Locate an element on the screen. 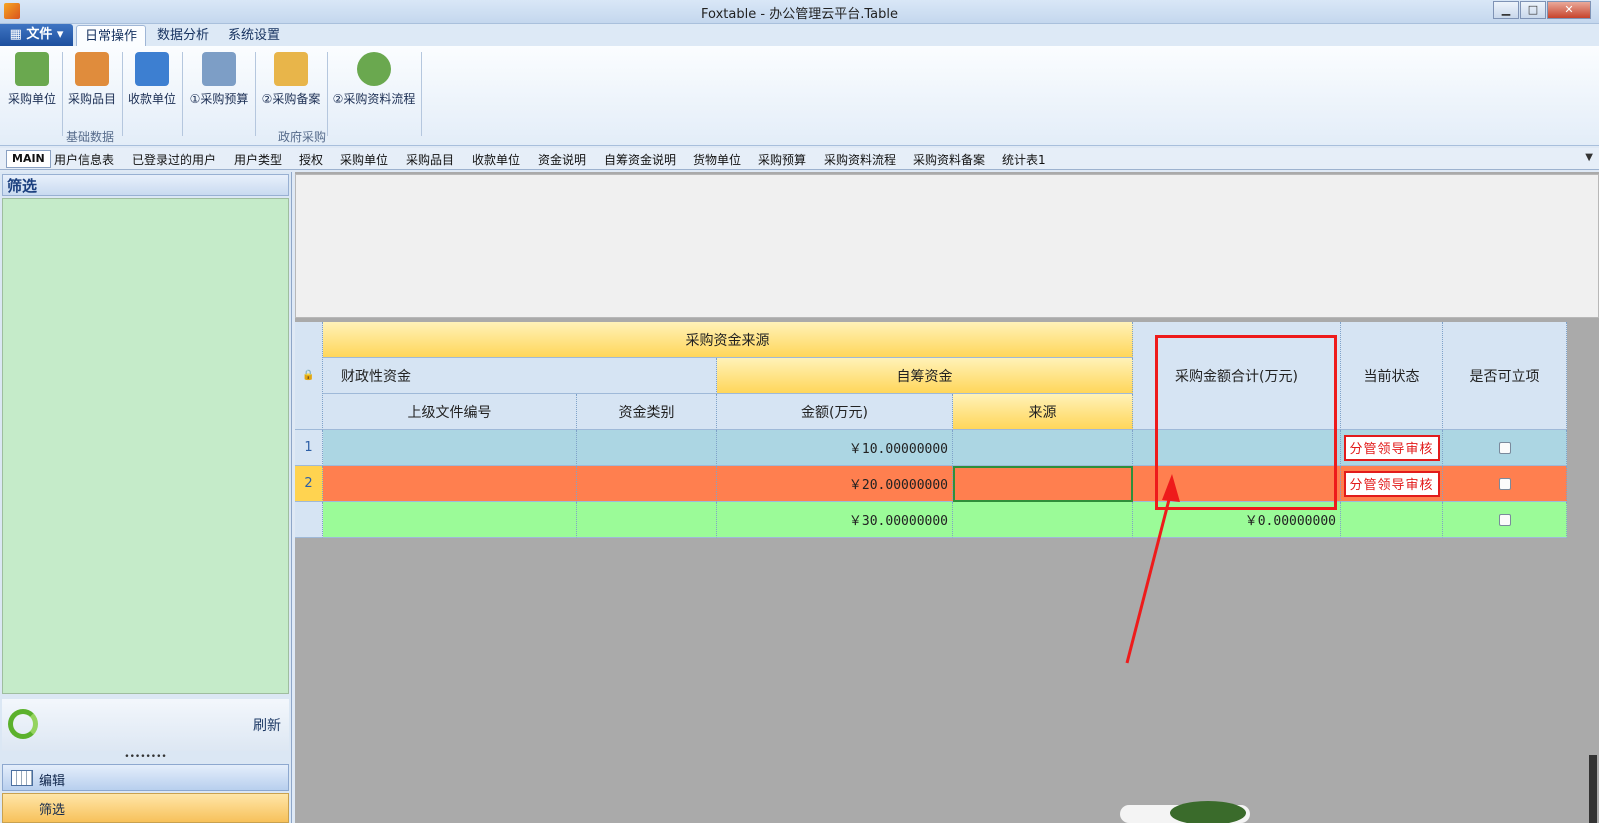 The image size is (1599, 823). table-tab: 用户类型 is located at coordinates (258, 159).